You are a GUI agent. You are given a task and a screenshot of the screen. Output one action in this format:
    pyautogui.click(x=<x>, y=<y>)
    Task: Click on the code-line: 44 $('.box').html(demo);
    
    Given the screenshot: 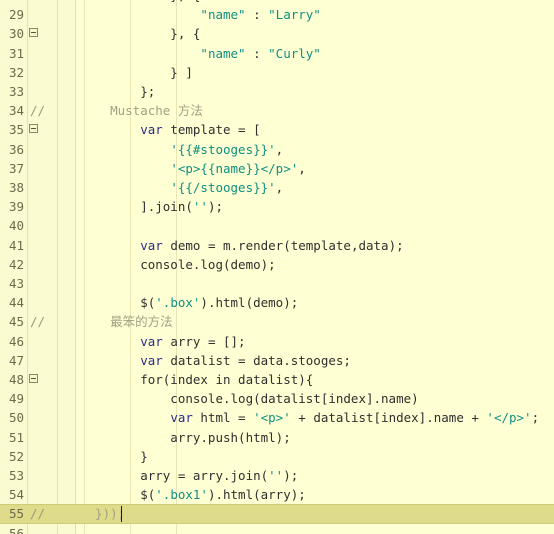 What is the action you would take?
    pyautogui.click(x=277, y=302)
    